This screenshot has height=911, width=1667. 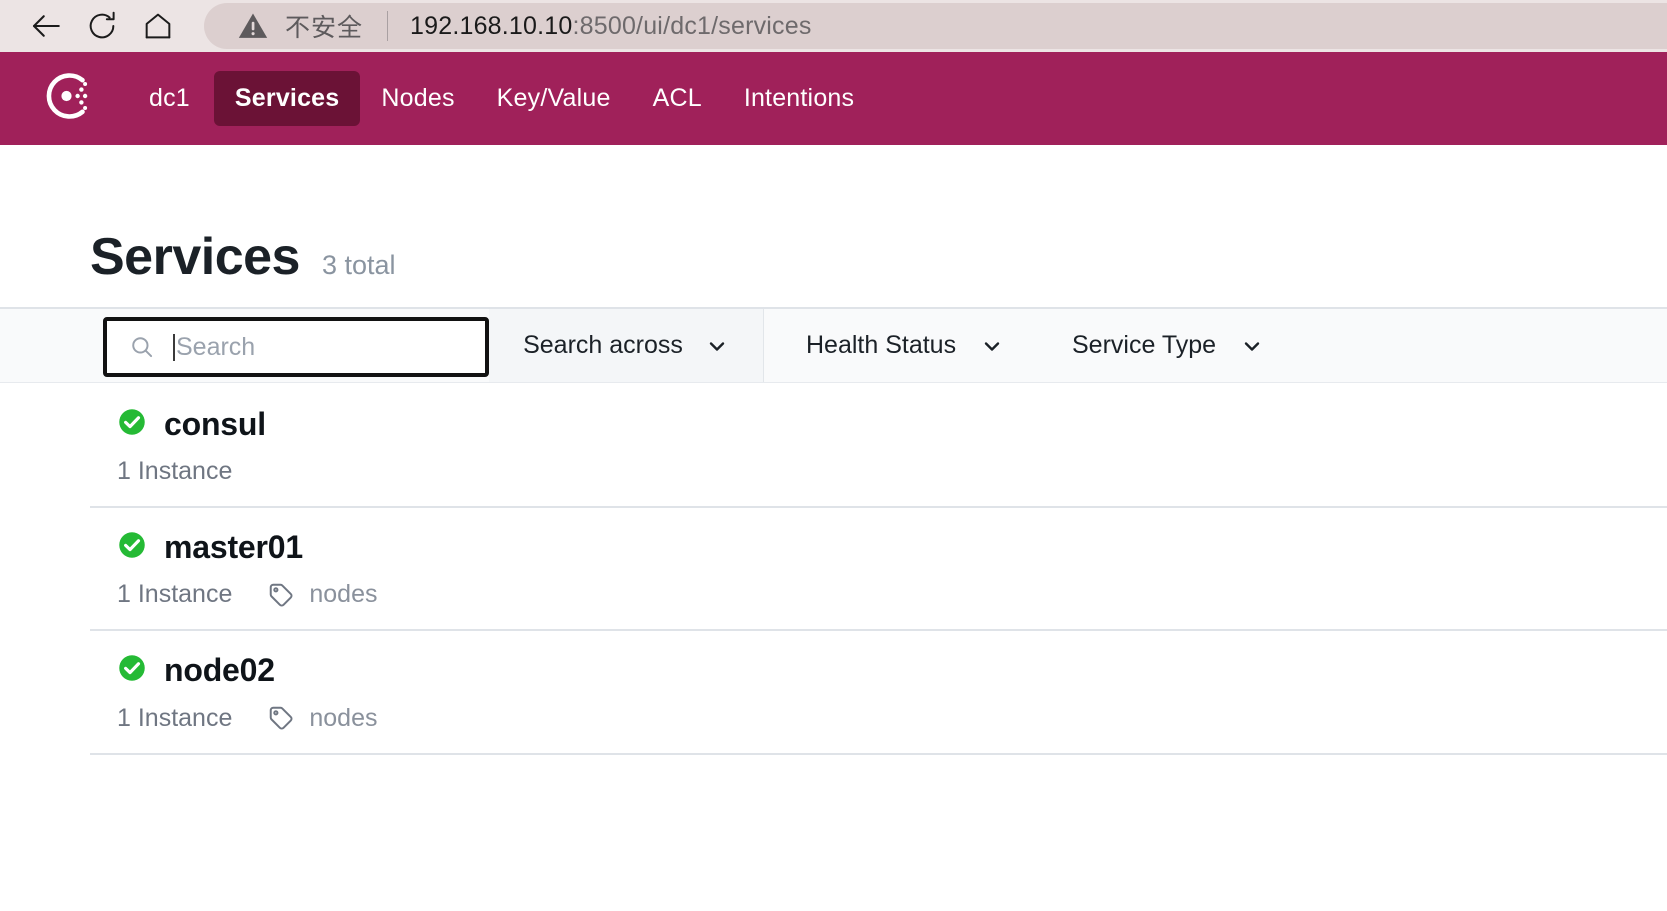 I want to click on url-text: 192.168.10.10:8500/ui/dc1/services, so click(x=611, y=26).